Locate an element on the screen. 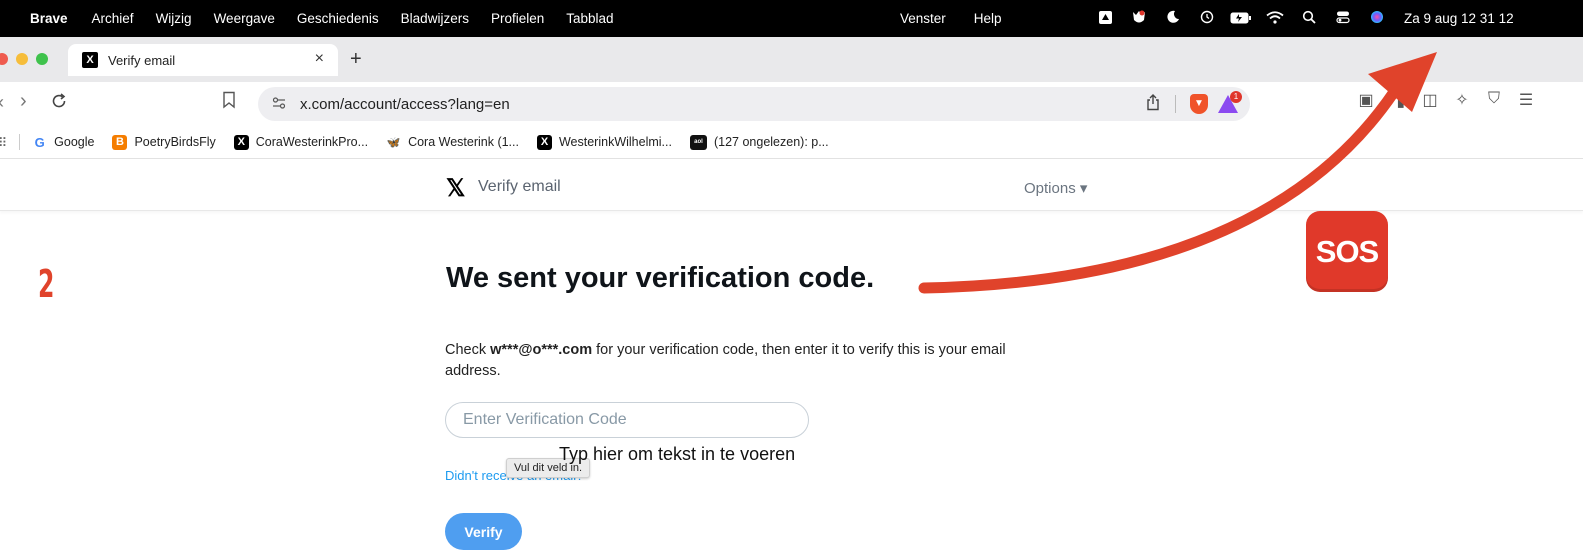 This screenshot has height=558, width=1583. bookmark-poetrybirdsfly: B PoetryBirdsFly is located at coordinates (164, 142).